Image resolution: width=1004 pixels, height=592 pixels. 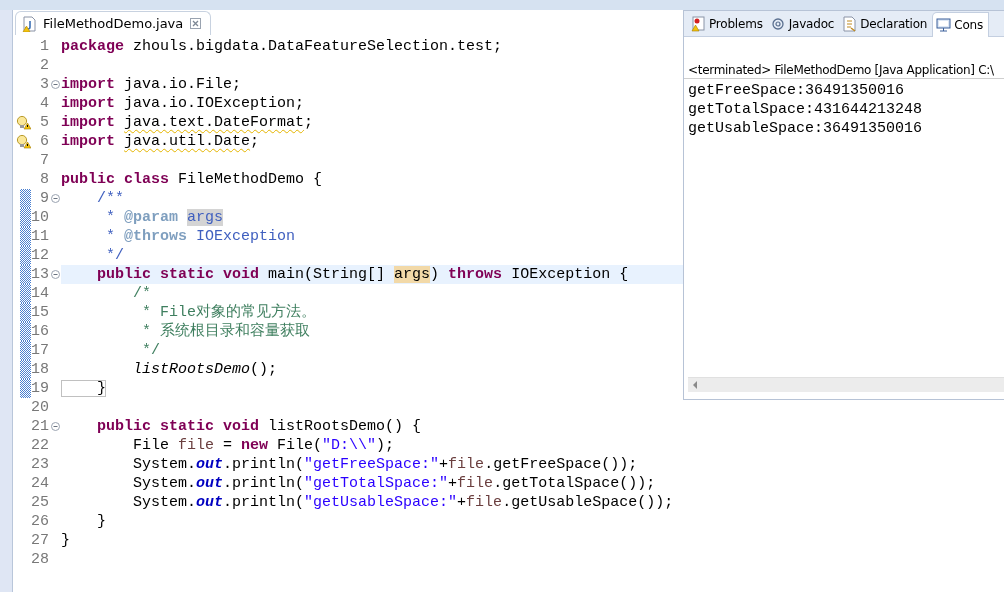 What do you see at coordinates (844, 70) in the screenshot?
I see `console-header: <terminated> FileMethodDemo [Java Application] C:\` at bounding box center [844, 70].